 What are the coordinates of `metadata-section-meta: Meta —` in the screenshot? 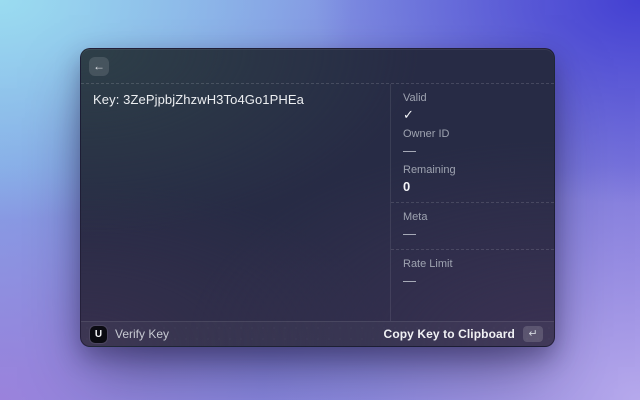 It's located at (472, 226).